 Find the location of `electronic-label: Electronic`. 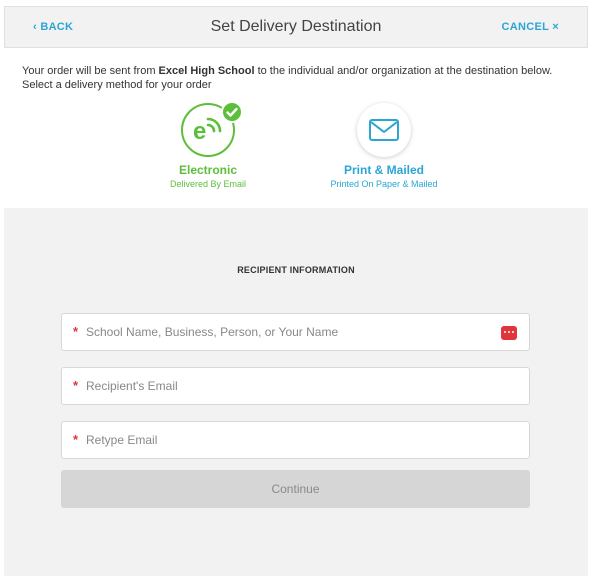

electronic-label: Electronic is located at coordinates (208, 170).